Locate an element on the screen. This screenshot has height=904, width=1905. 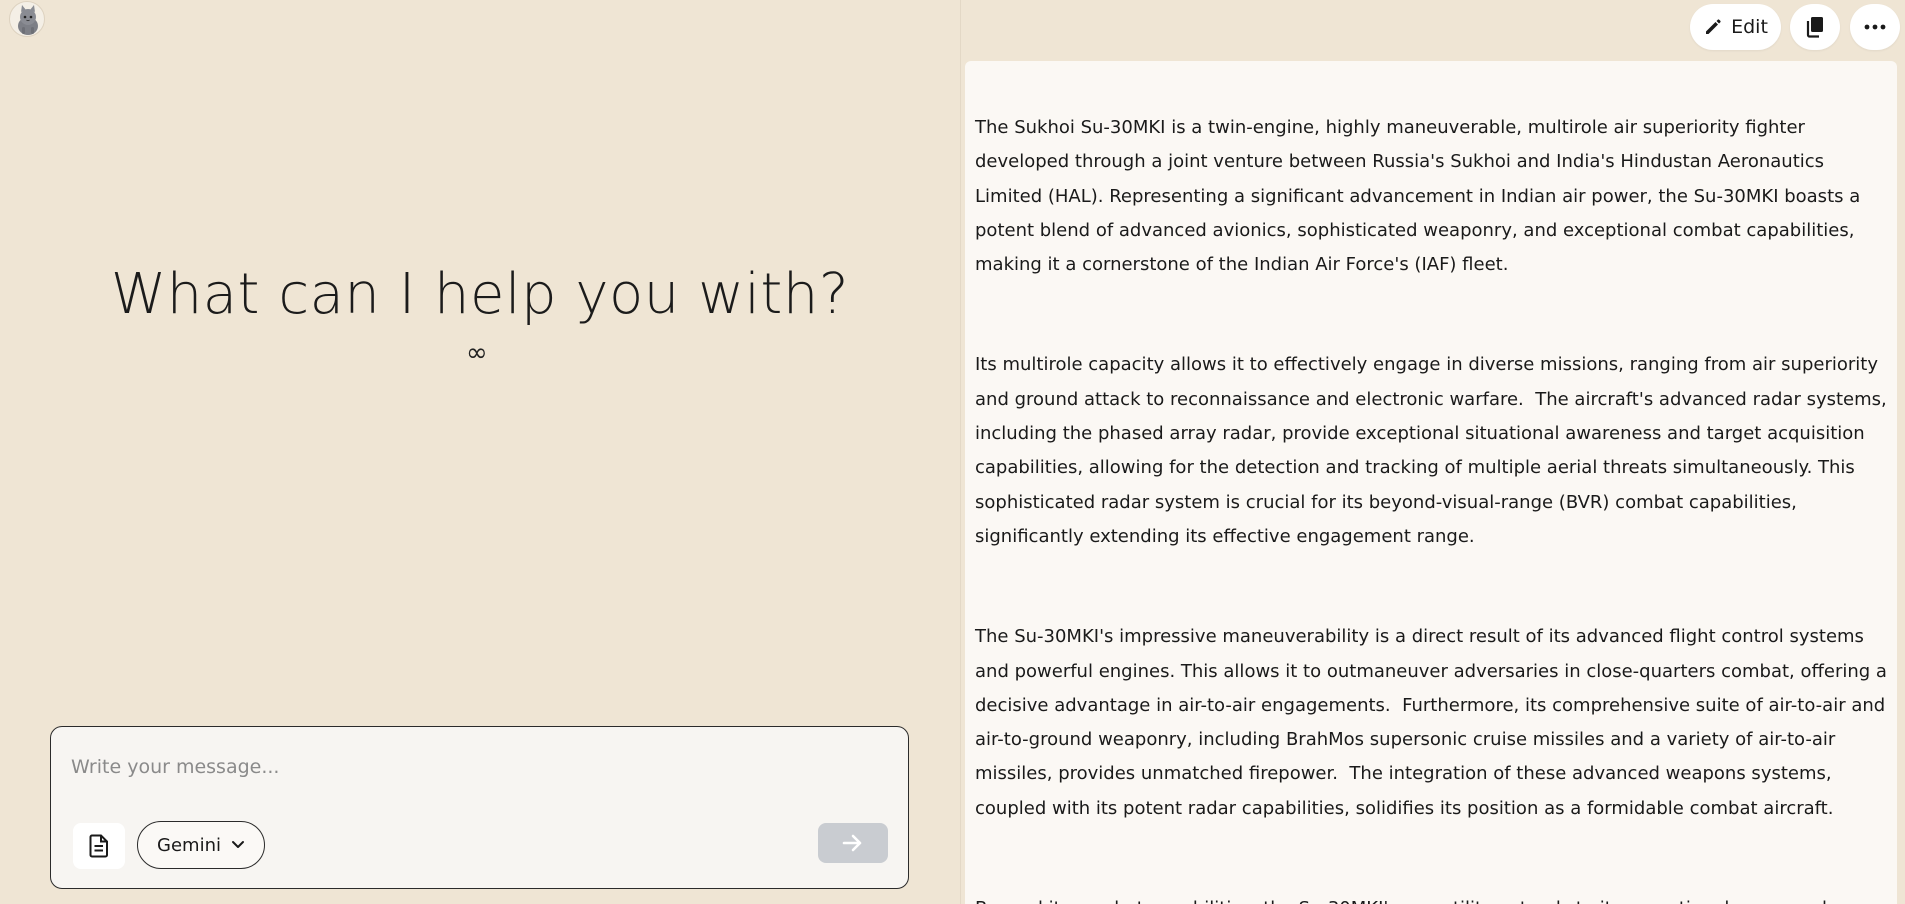
more-options-button is located at coordinates (1875, 27).